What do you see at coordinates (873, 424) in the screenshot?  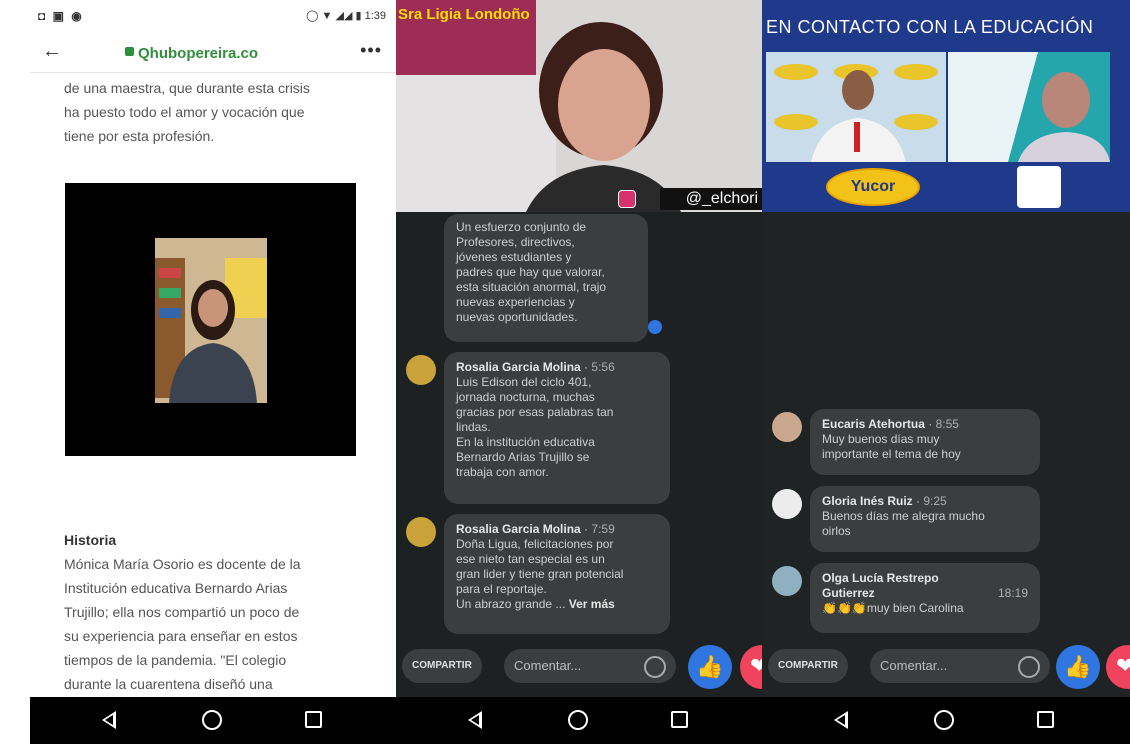 I see `comment-author: Eucaris Atehortua` at bounding box center [873, 424].